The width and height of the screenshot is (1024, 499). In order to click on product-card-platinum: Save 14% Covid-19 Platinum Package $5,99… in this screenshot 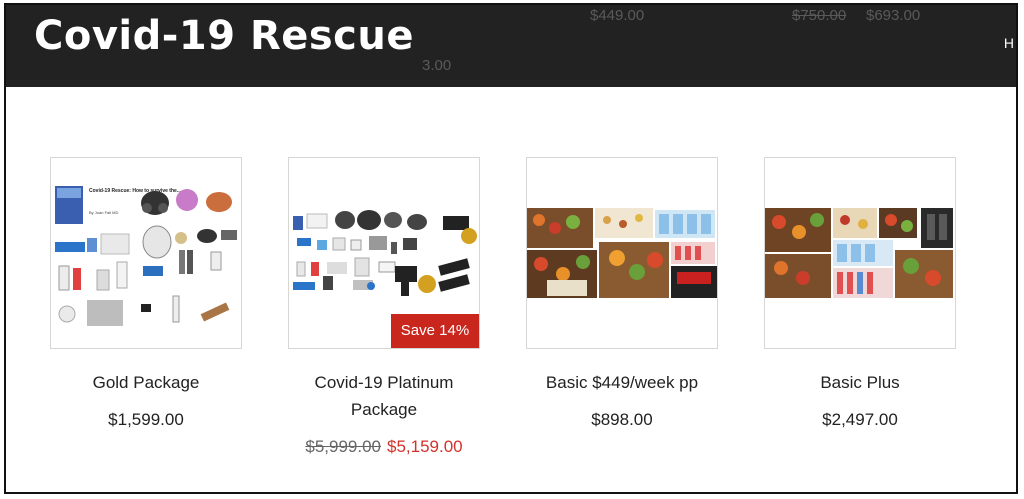, I will do `click(384, 307)`.